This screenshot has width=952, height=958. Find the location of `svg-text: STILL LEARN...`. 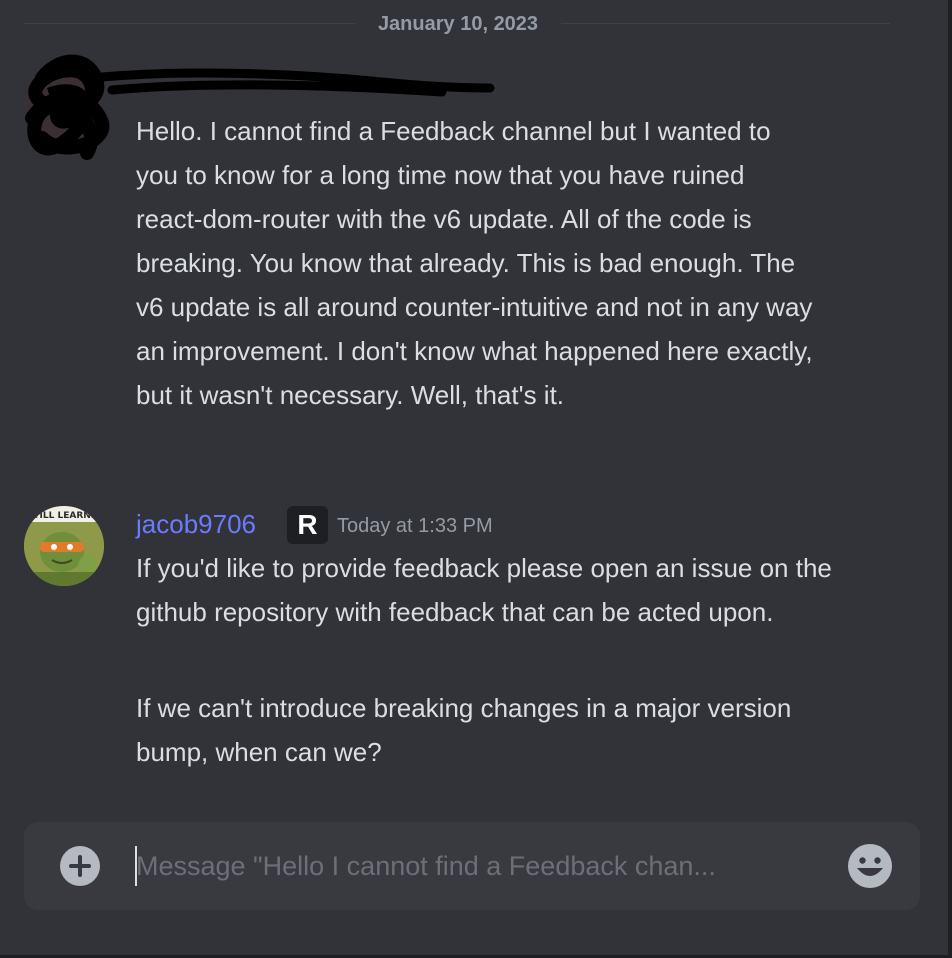

svg-text: STILL LEARN... is located at coordinates (64, 516).